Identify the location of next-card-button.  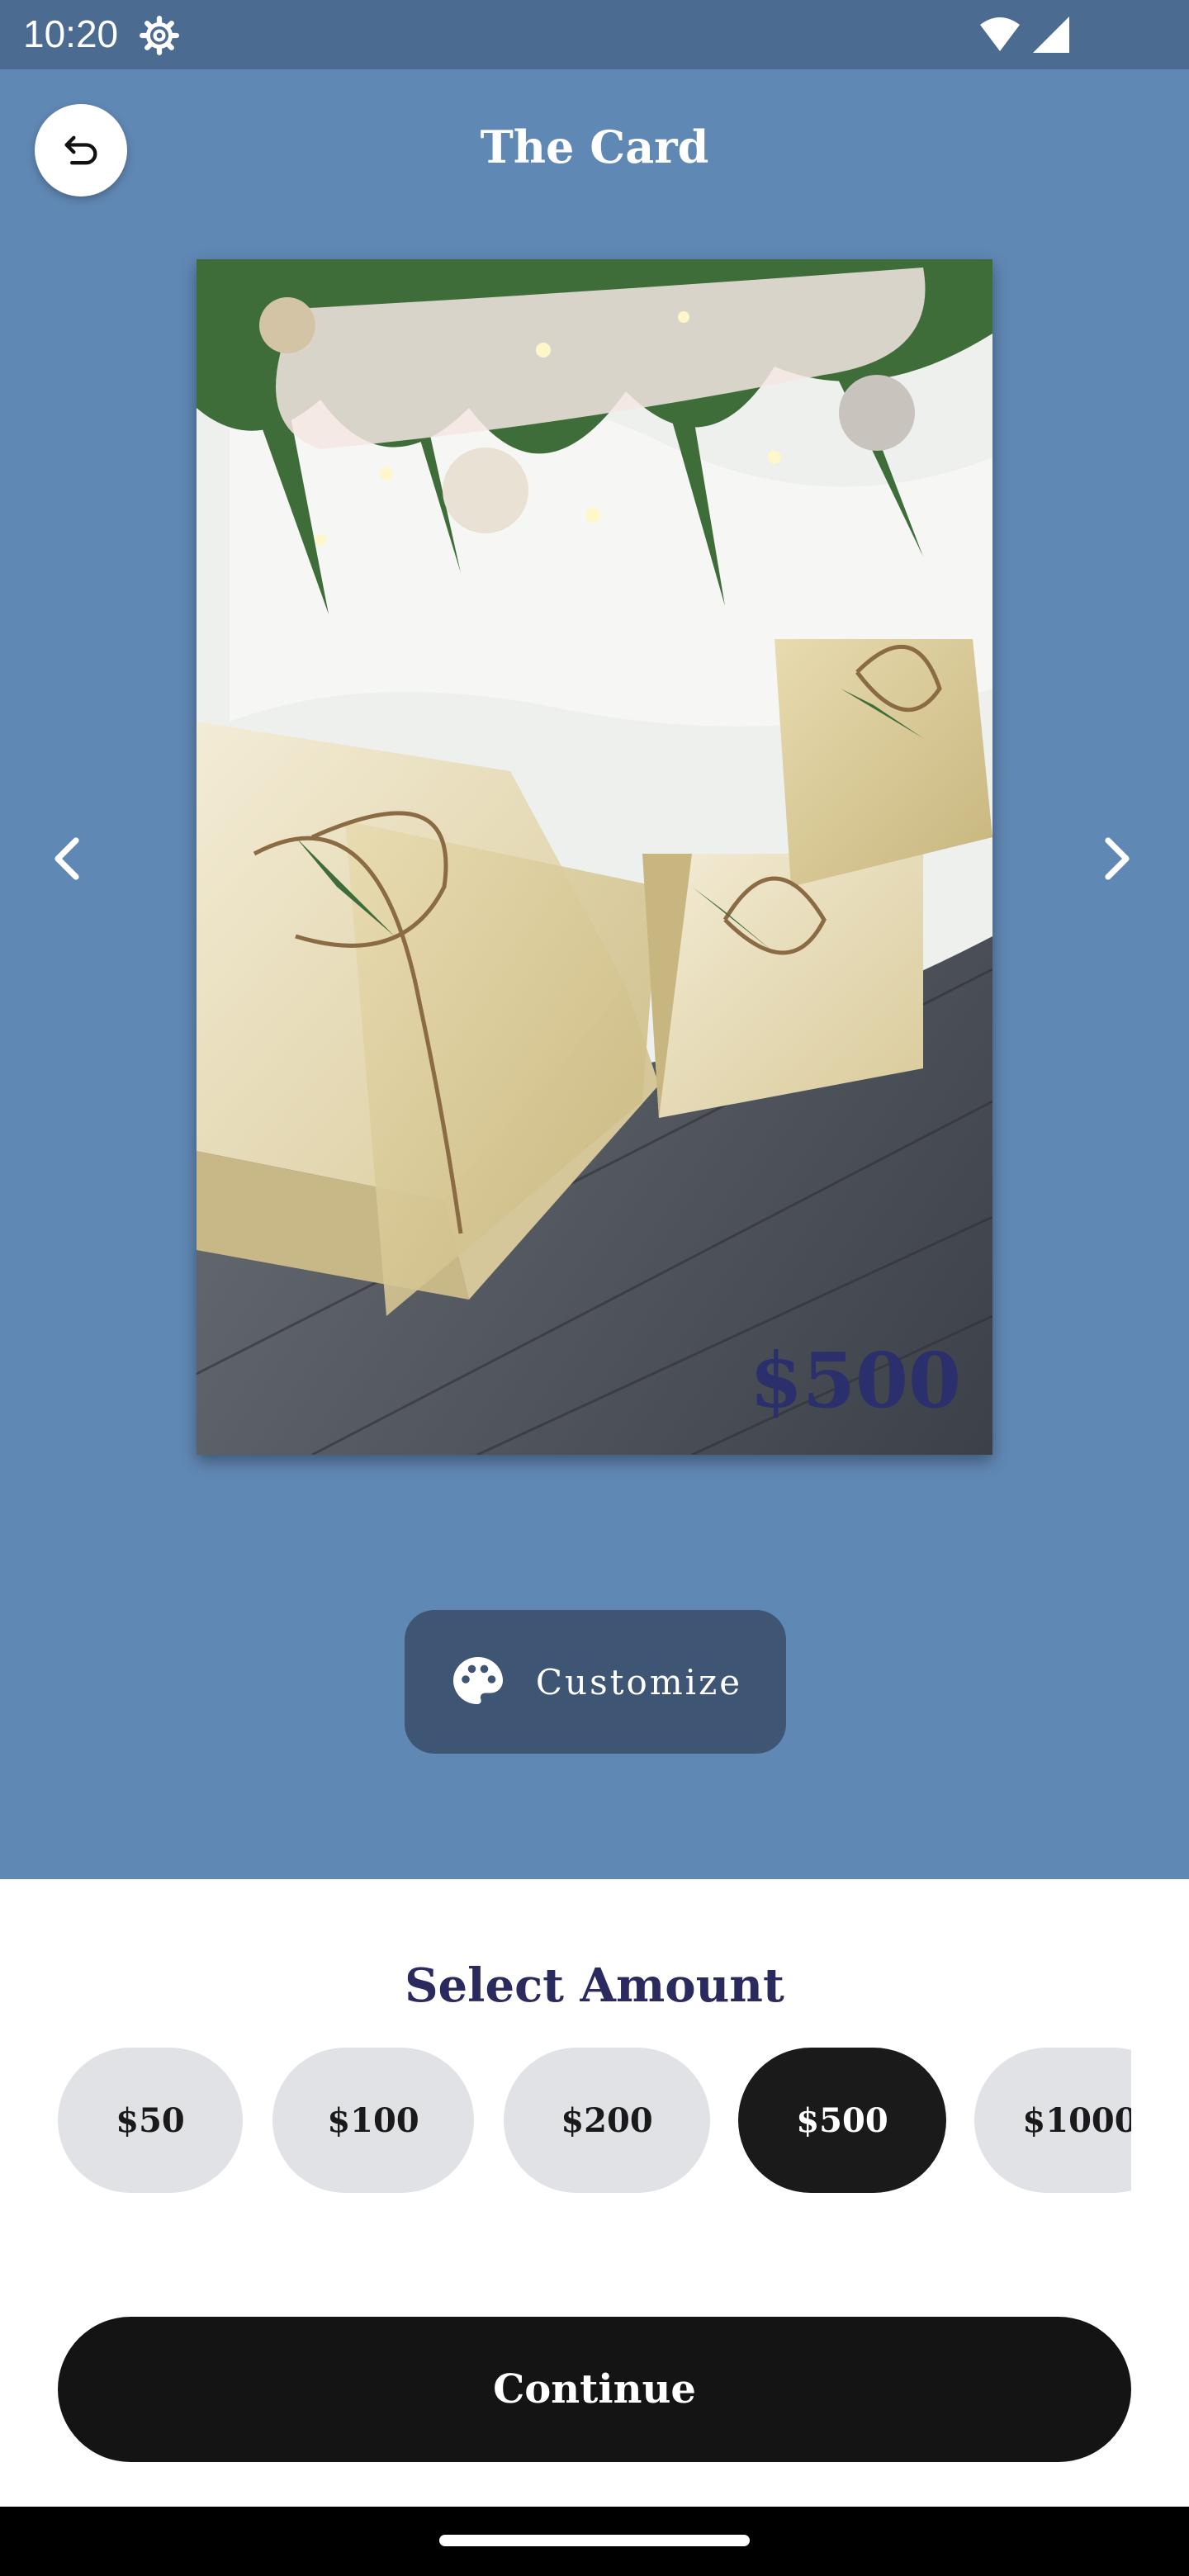
(1116, 859).